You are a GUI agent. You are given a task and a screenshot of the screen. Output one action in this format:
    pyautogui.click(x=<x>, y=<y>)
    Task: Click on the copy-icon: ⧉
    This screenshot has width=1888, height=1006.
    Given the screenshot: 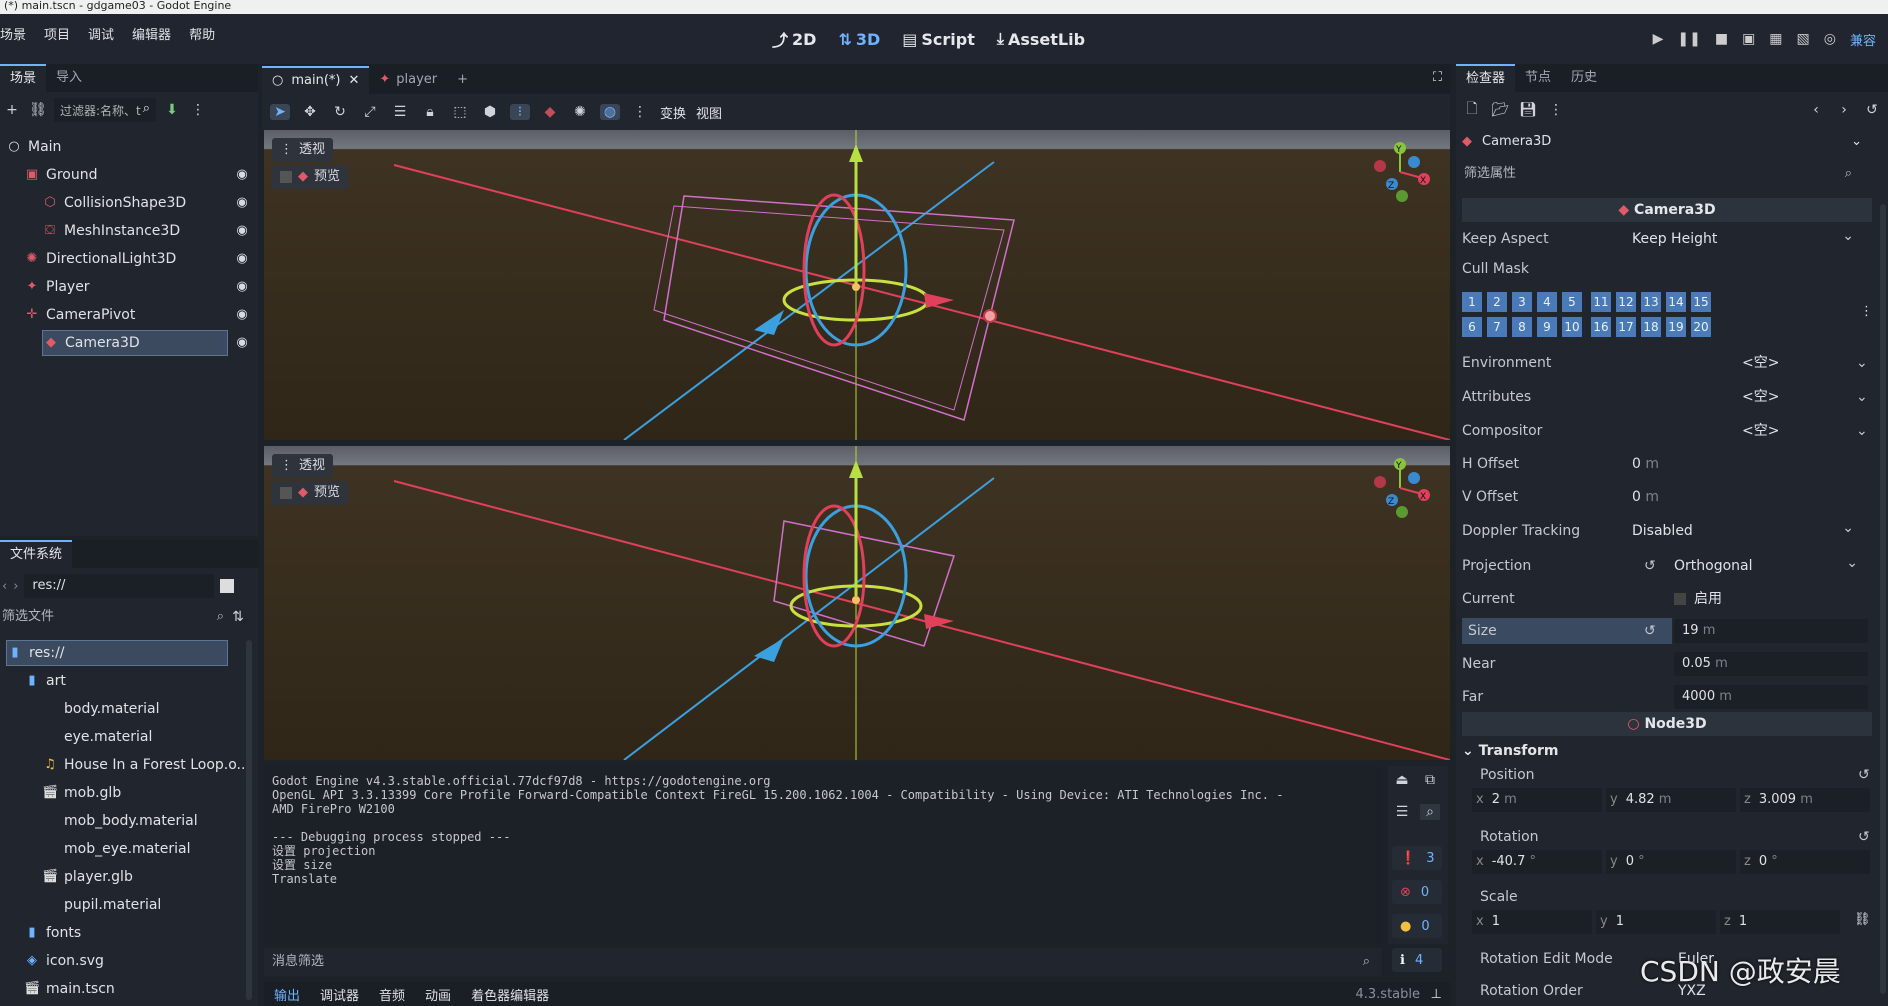 What is the action you would take?
    pyautogui.click(x=1430, y=780)
    